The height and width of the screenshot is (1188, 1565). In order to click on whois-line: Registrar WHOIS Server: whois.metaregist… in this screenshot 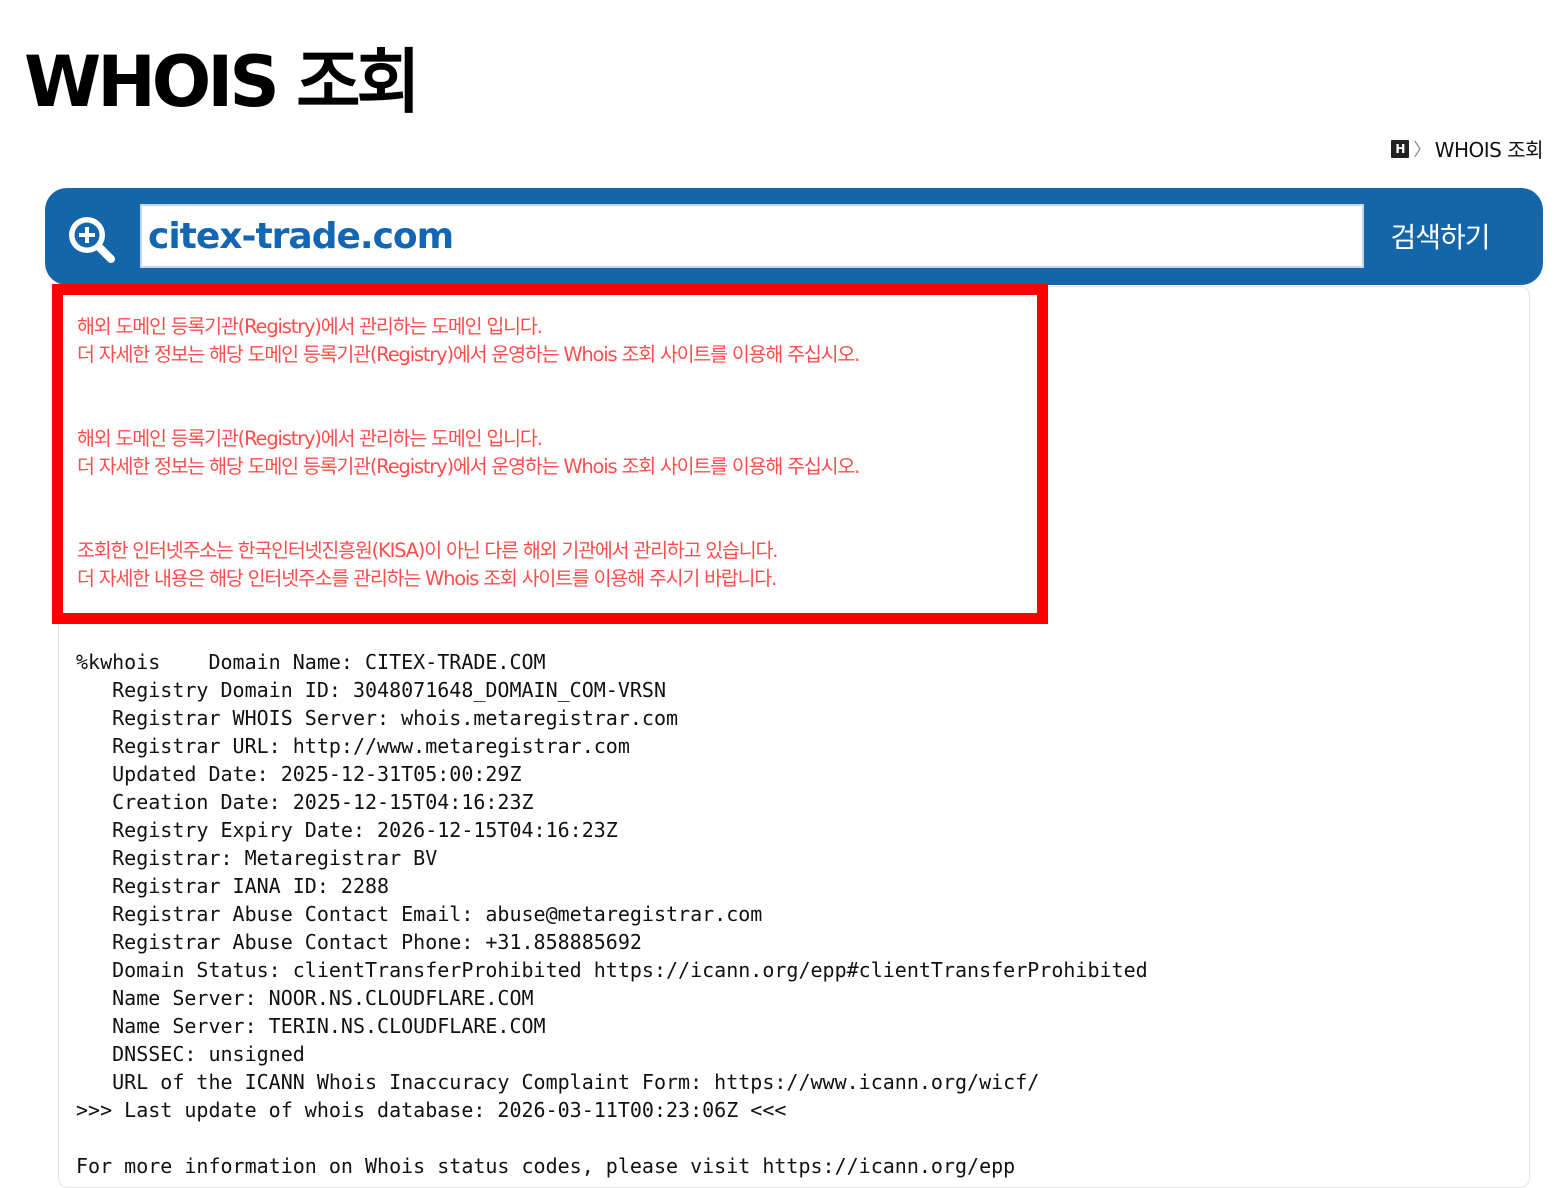, I will do `click(377, 718)`.